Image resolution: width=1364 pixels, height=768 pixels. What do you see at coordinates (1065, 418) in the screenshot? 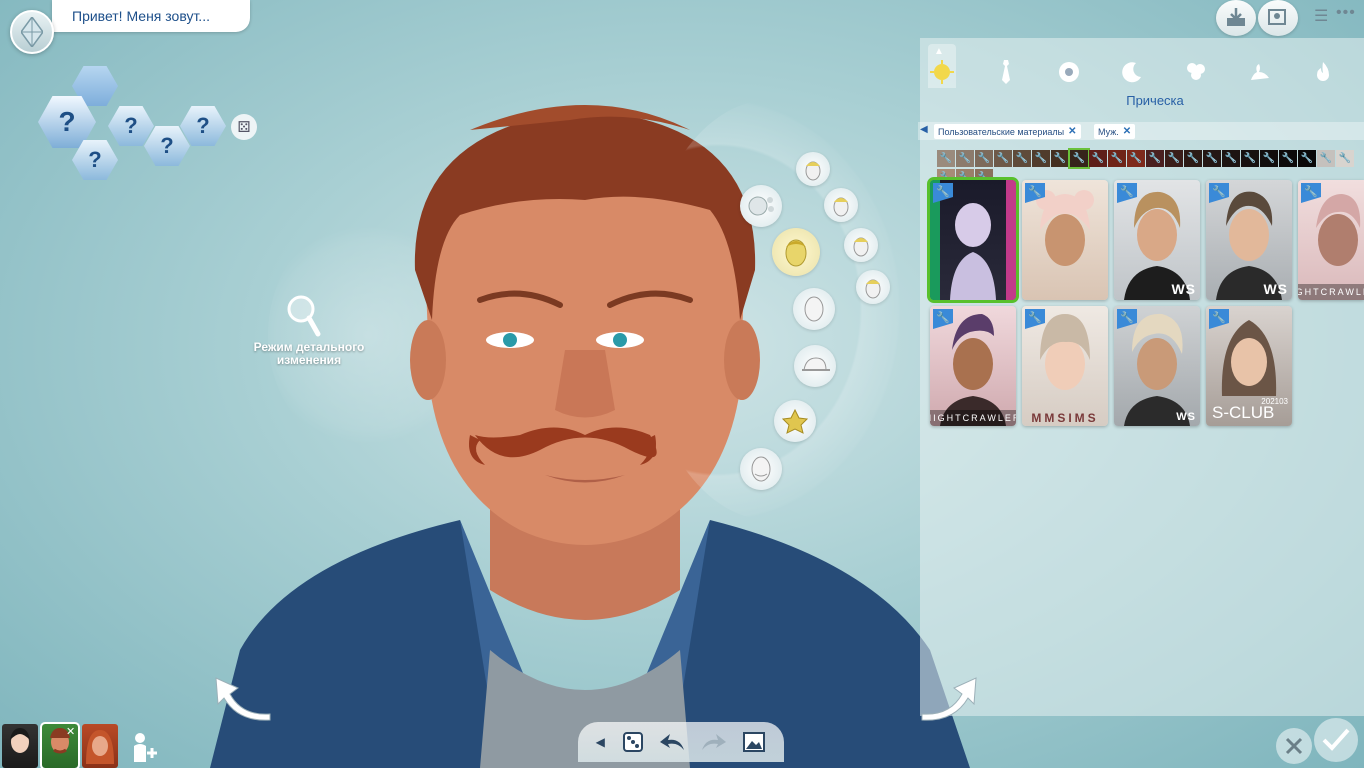
I see `creator-band: MMSIMS` at bounding box center [1065, 418].